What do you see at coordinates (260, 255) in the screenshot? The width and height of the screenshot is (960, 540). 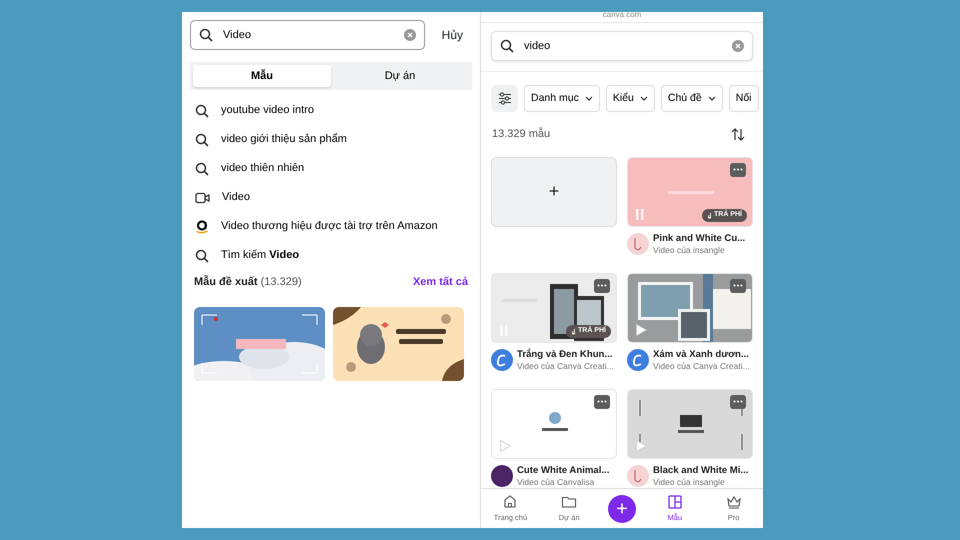 I see `suggestion-item: Tìm kiếm Video` at bounding box center [260, 255].